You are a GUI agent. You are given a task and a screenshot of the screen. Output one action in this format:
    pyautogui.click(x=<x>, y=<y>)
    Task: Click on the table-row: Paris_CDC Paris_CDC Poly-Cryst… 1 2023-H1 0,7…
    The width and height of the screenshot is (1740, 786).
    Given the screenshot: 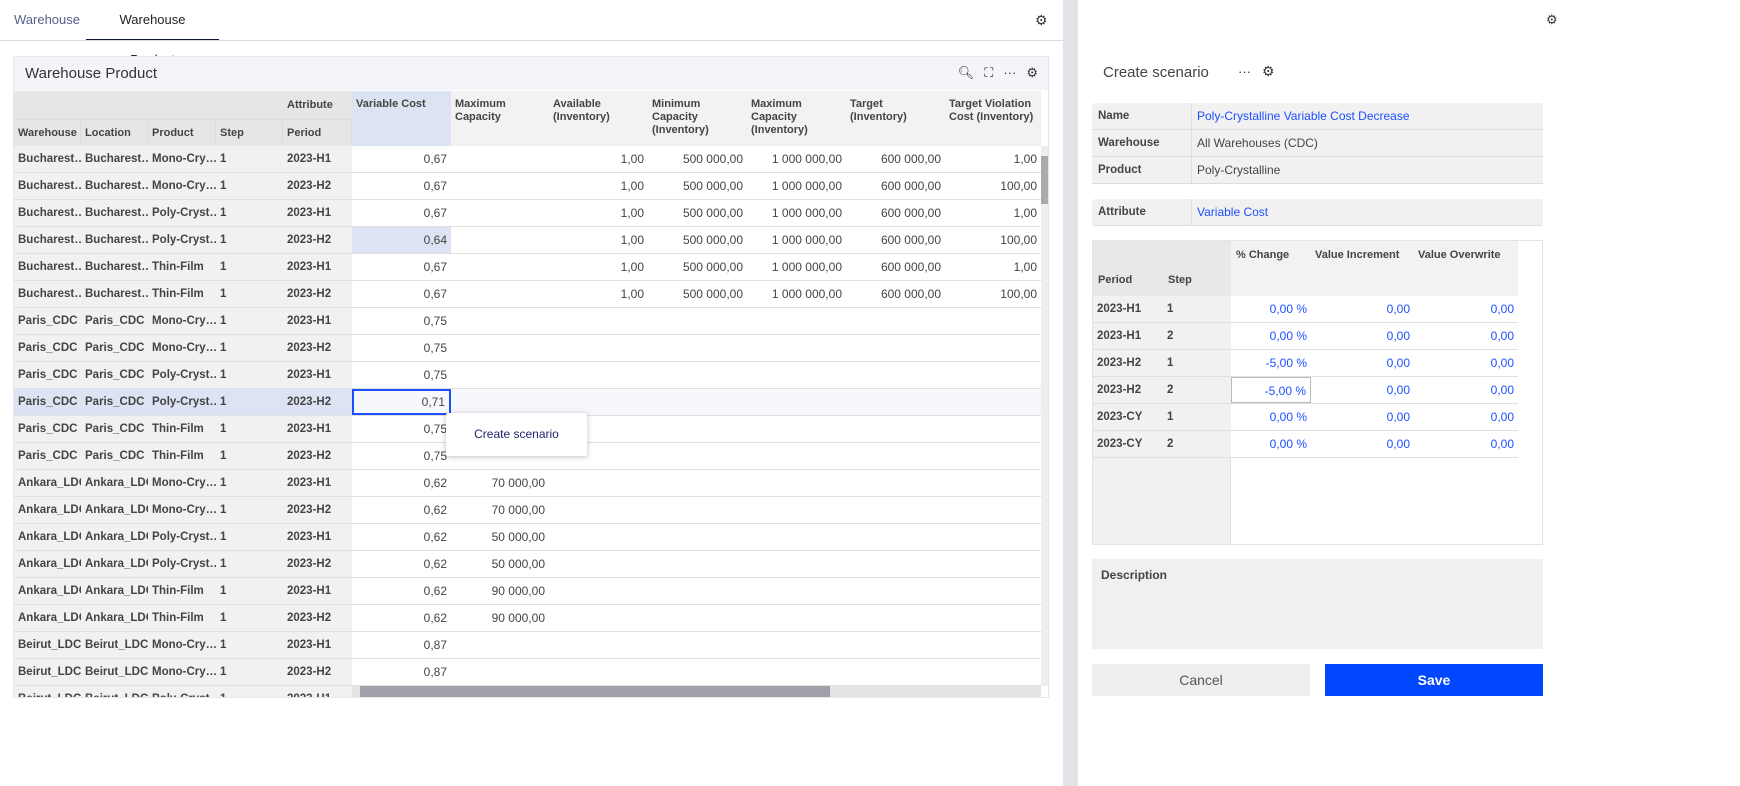 What is the action you would take?
    pyautogui.click(x=527, y=375)
    